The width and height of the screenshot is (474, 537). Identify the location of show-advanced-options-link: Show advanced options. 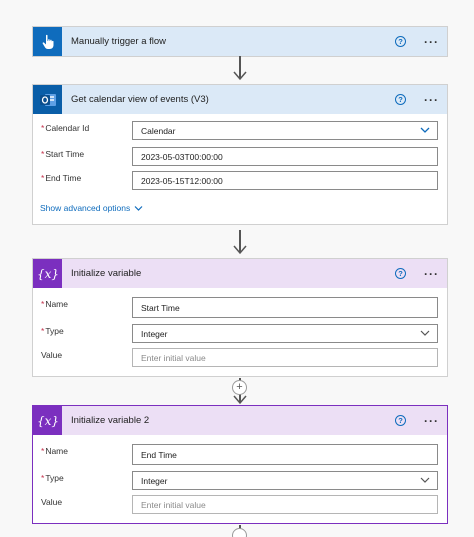
(91, 208).